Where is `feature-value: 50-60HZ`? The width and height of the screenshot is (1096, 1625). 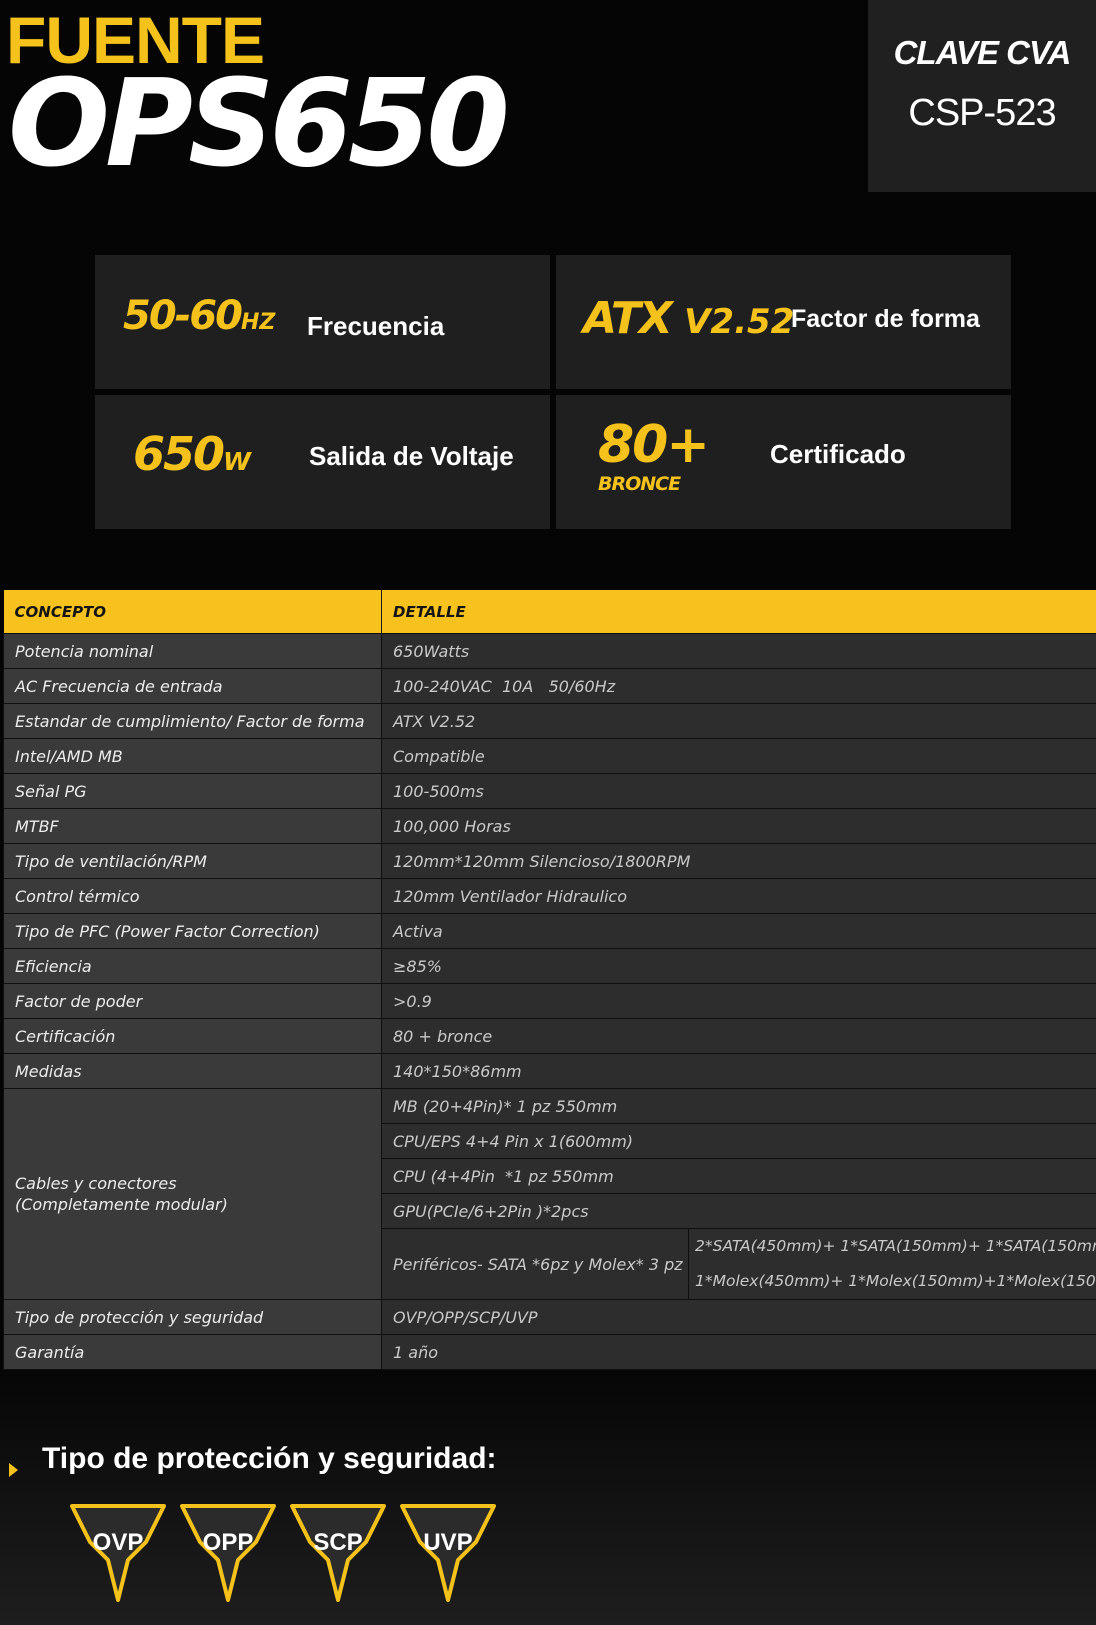 feature-value: 50-60HZ is located at coordinates (199, 316).